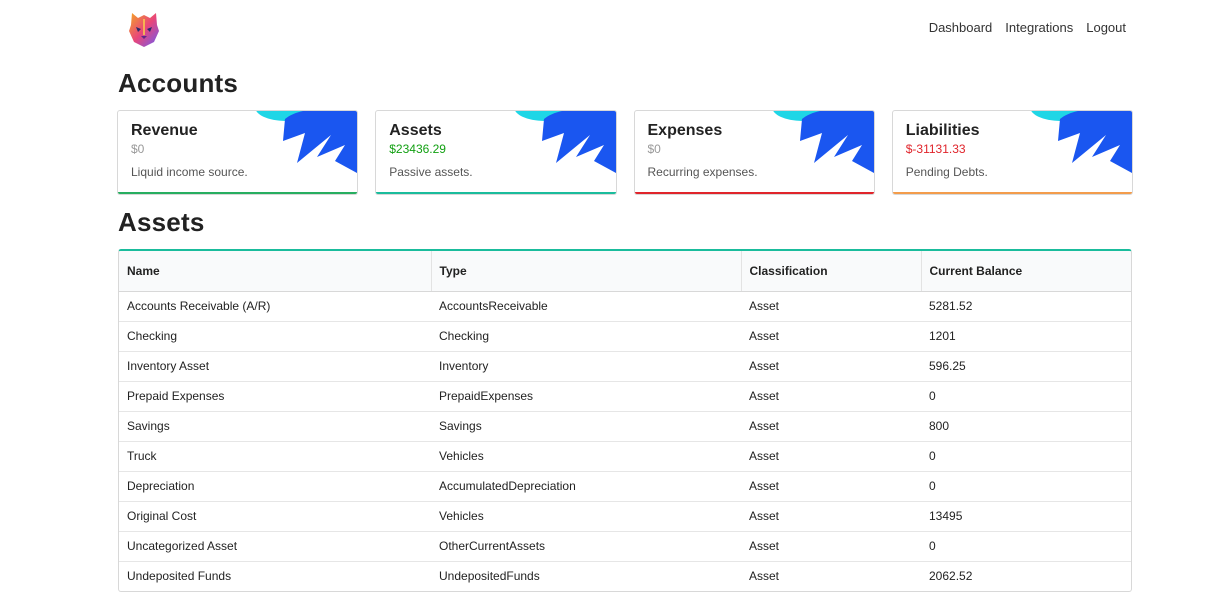  What do you see at coordinates (1106, 28) in the screenshot?
I see `nav-logout-link: Logout` at bounding box center [1106, 28].